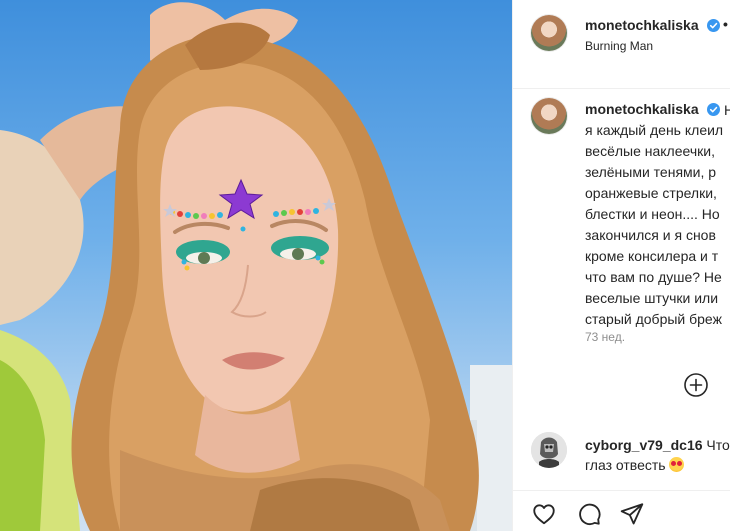  I want to click on caption-line: веселые штучки или, so click(652, 298).